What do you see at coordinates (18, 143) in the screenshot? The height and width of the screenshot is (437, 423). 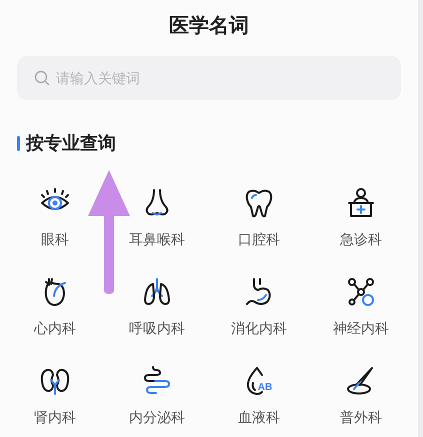 I see `section-accent-bar` at bounding box center [18, 143].